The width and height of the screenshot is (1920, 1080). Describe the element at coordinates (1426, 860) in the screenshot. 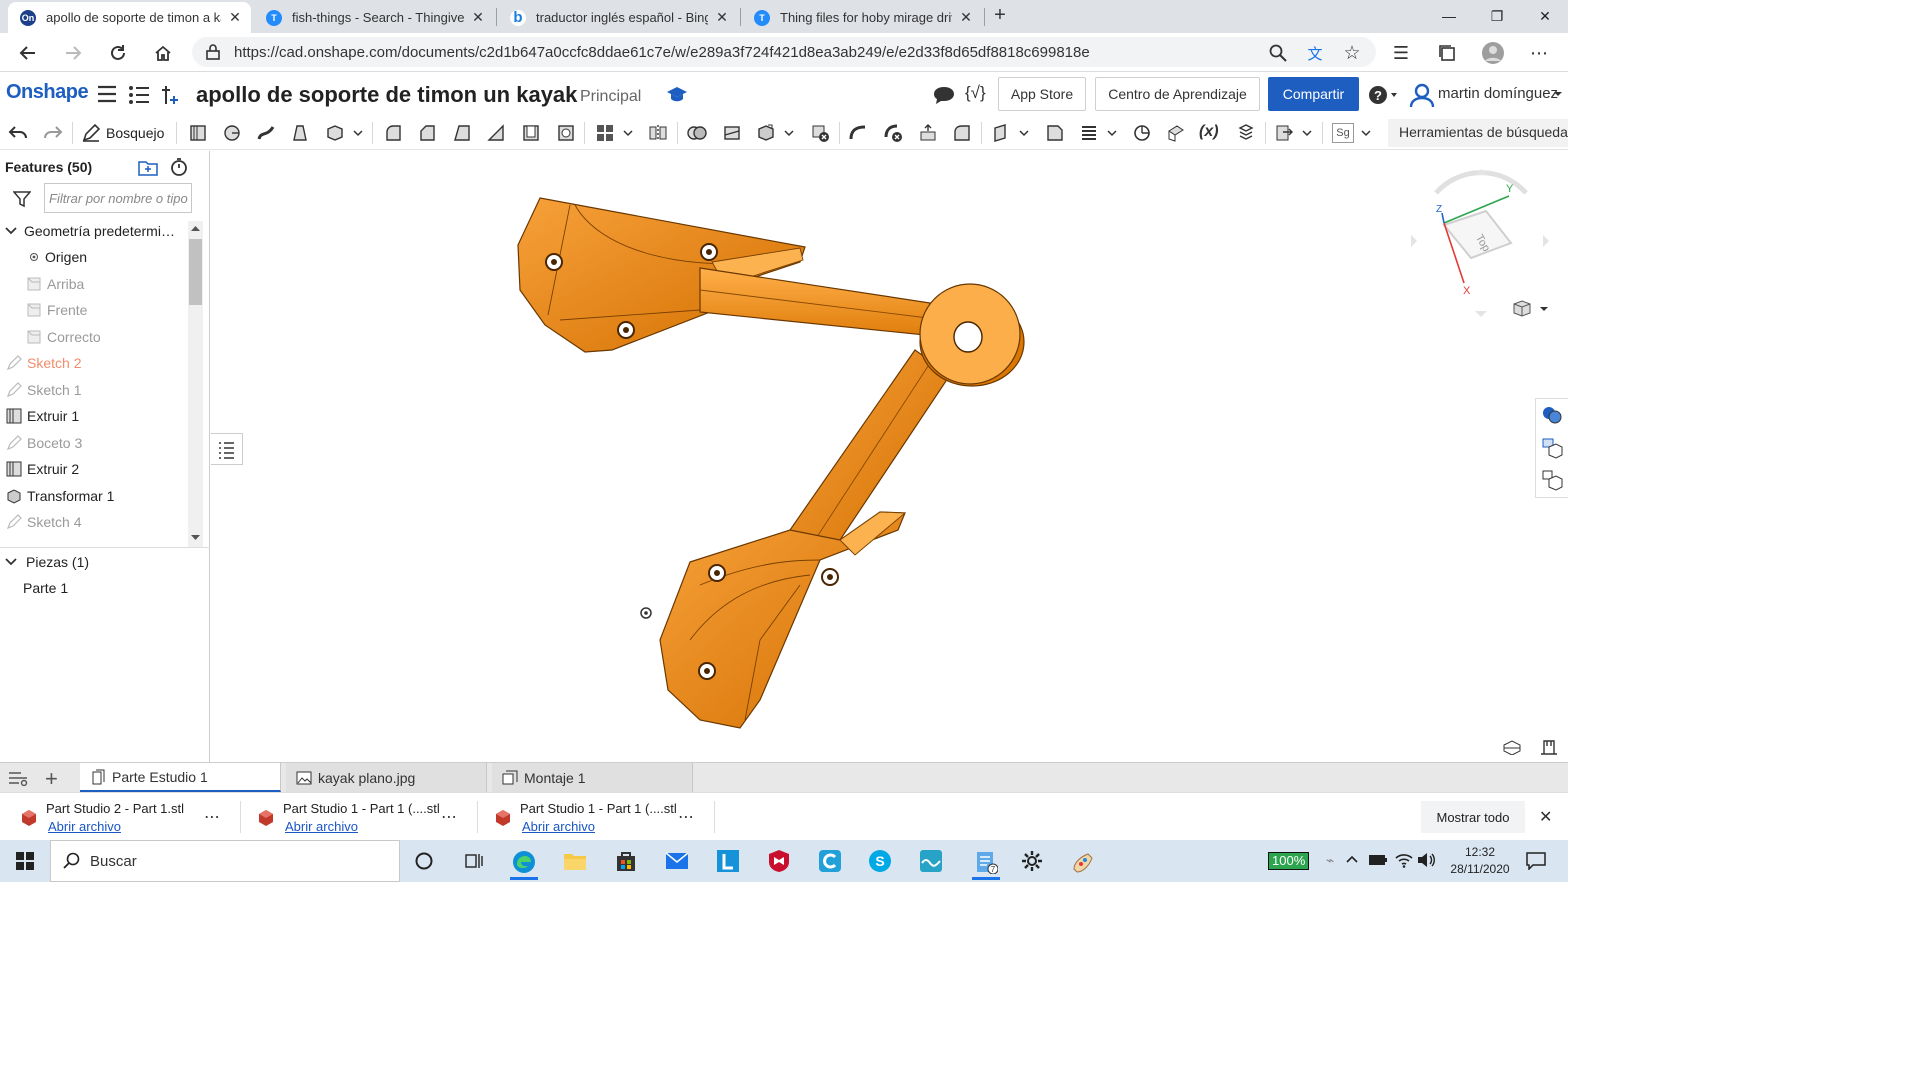

I see `volume-icon` at that location.